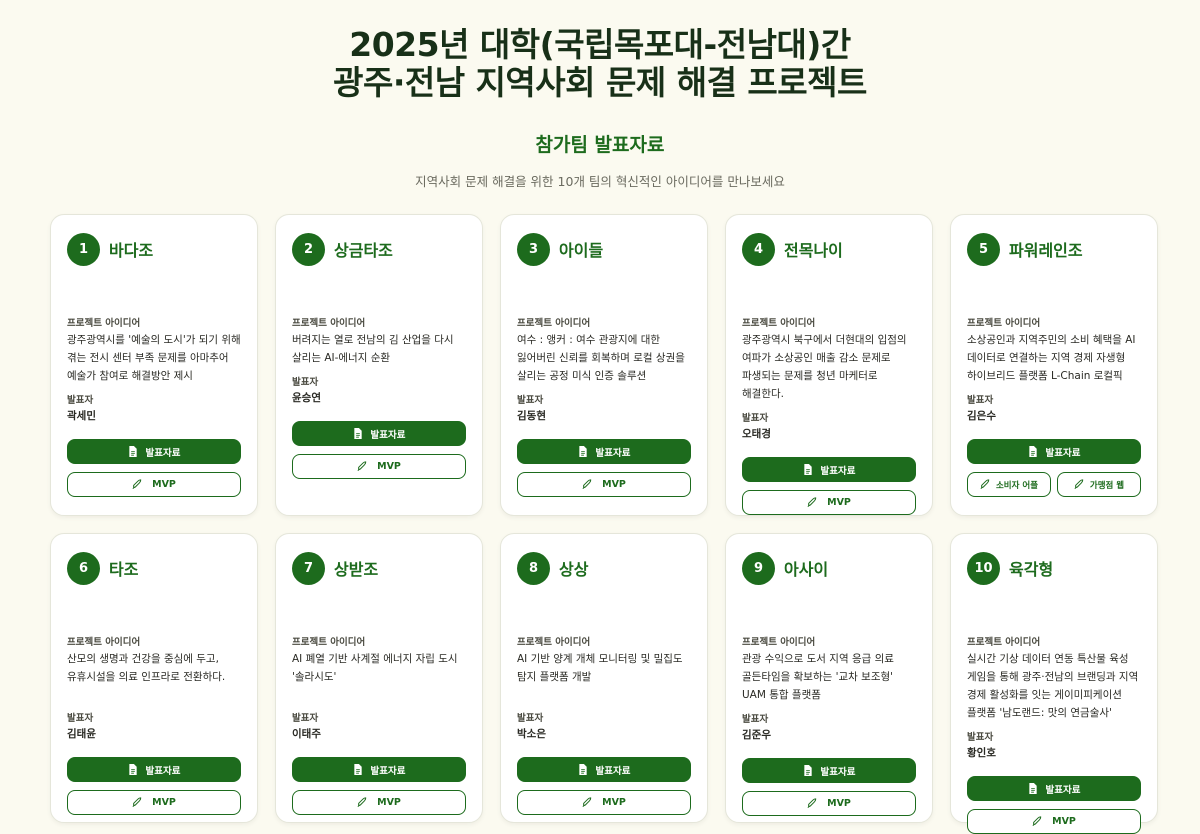 The width and height of the screenshot is (1200, 834). What do you see at coordinates (983, 249) in the screenshot?
I see `team-number-badge: 5` at bounding box center [983, 249].